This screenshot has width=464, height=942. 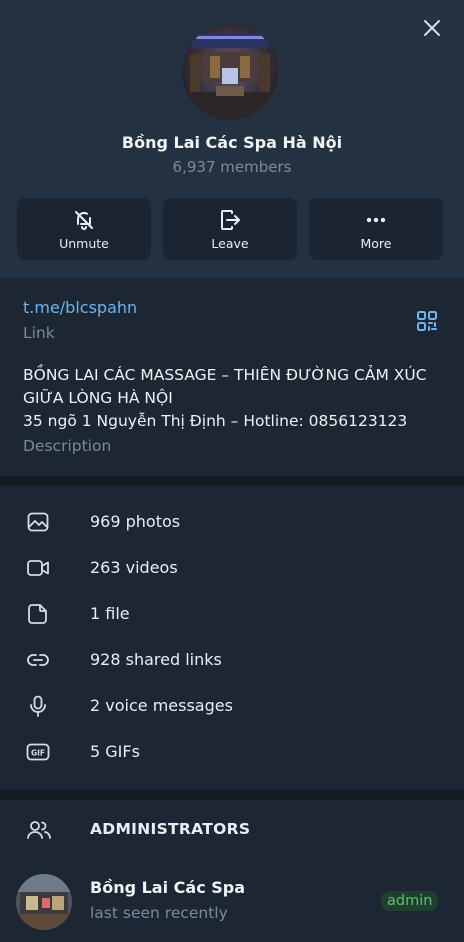 What do you see at coordinates (230, 220) in the screenshot?
I see `leave-icon` at bounding box center [230, 220].